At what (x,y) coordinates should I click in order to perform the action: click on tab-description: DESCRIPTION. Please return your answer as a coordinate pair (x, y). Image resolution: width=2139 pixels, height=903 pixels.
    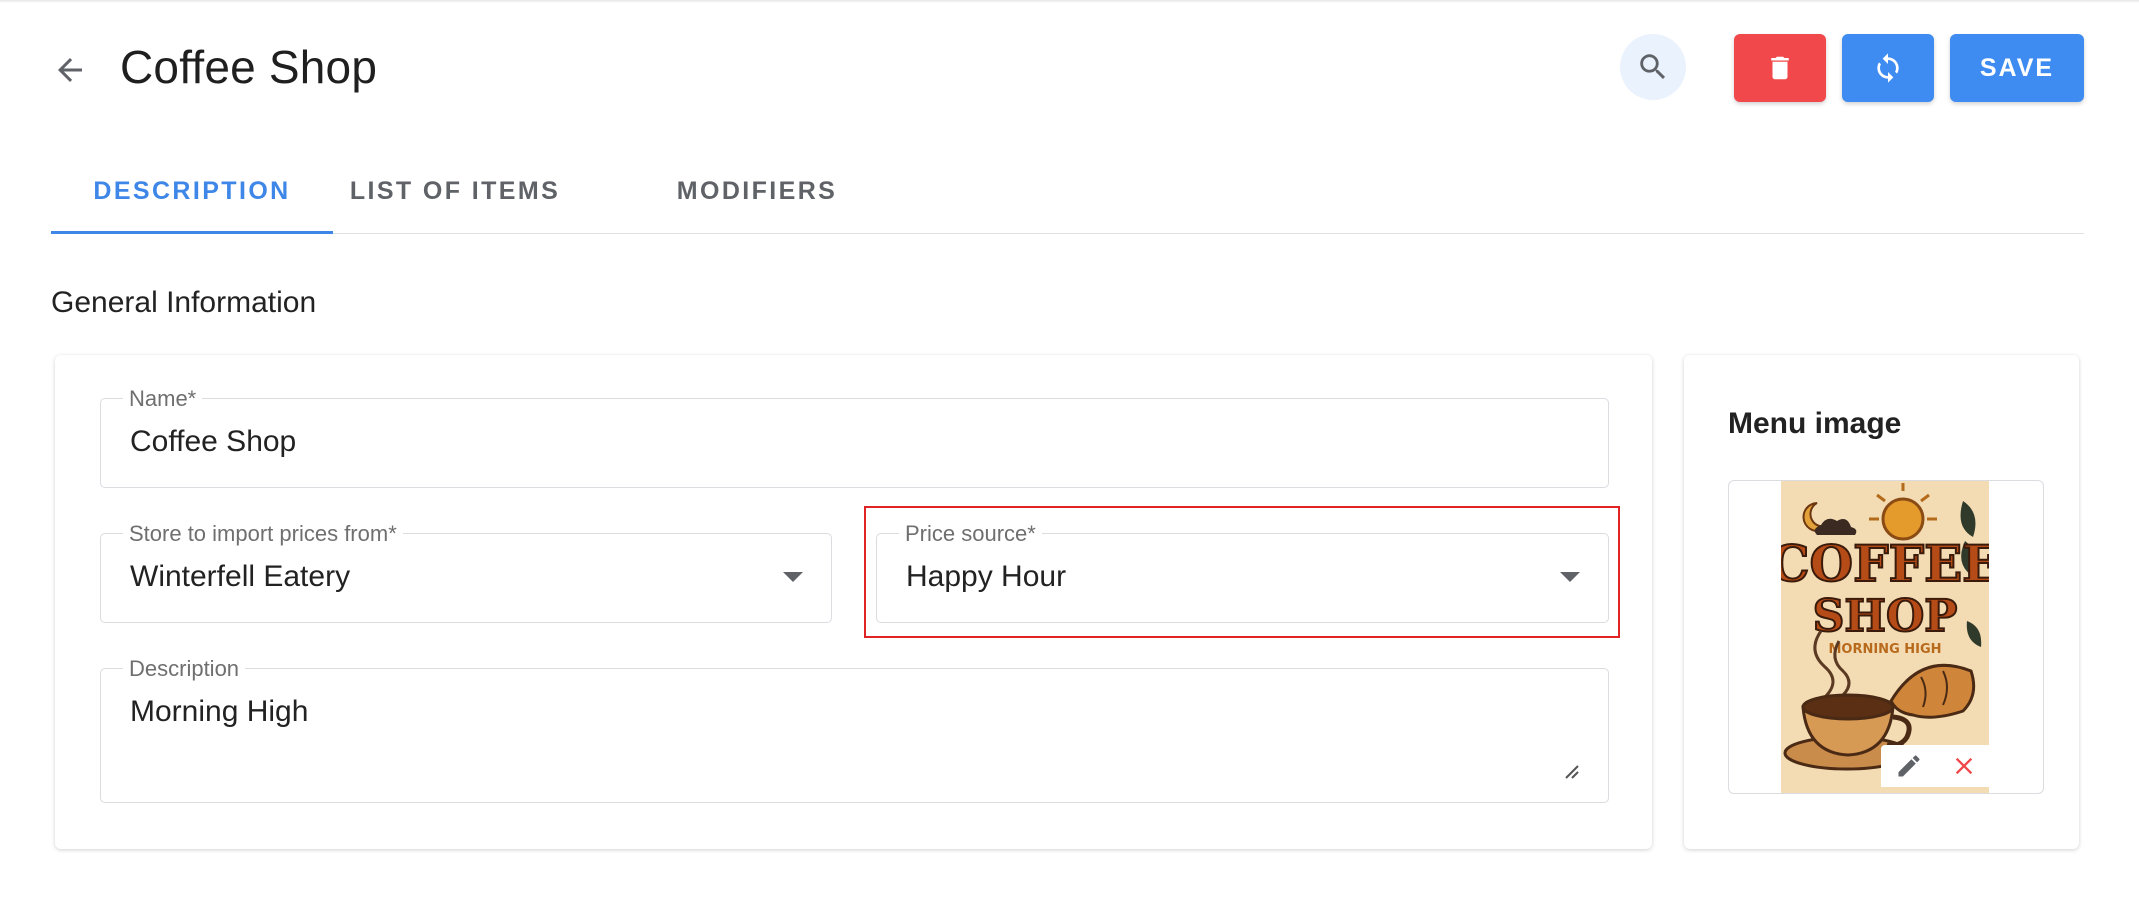
    Looking at the image, I should click on (192, 192).